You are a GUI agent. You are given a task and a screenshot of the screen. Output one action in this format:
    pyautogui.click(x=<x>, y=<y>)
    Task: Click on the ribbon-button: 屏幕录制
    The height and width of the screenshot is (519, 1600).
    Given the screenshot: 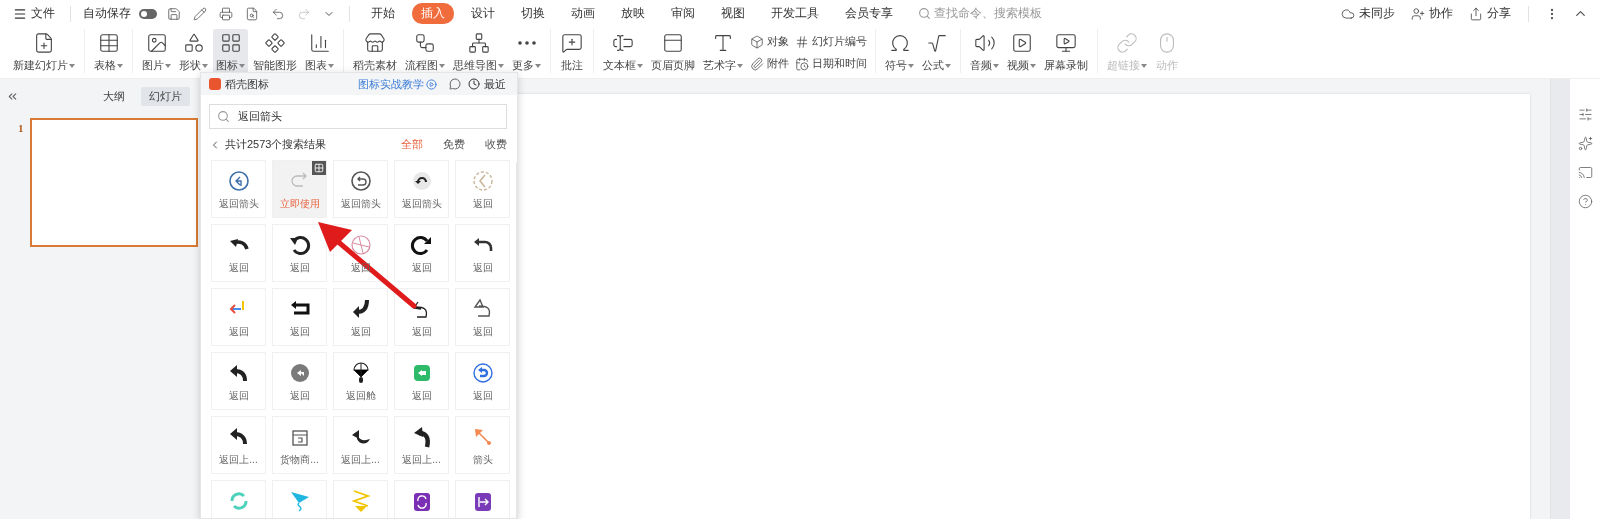 What is the action you would take?
    pyautogui.click(x=1066, y=52)
    